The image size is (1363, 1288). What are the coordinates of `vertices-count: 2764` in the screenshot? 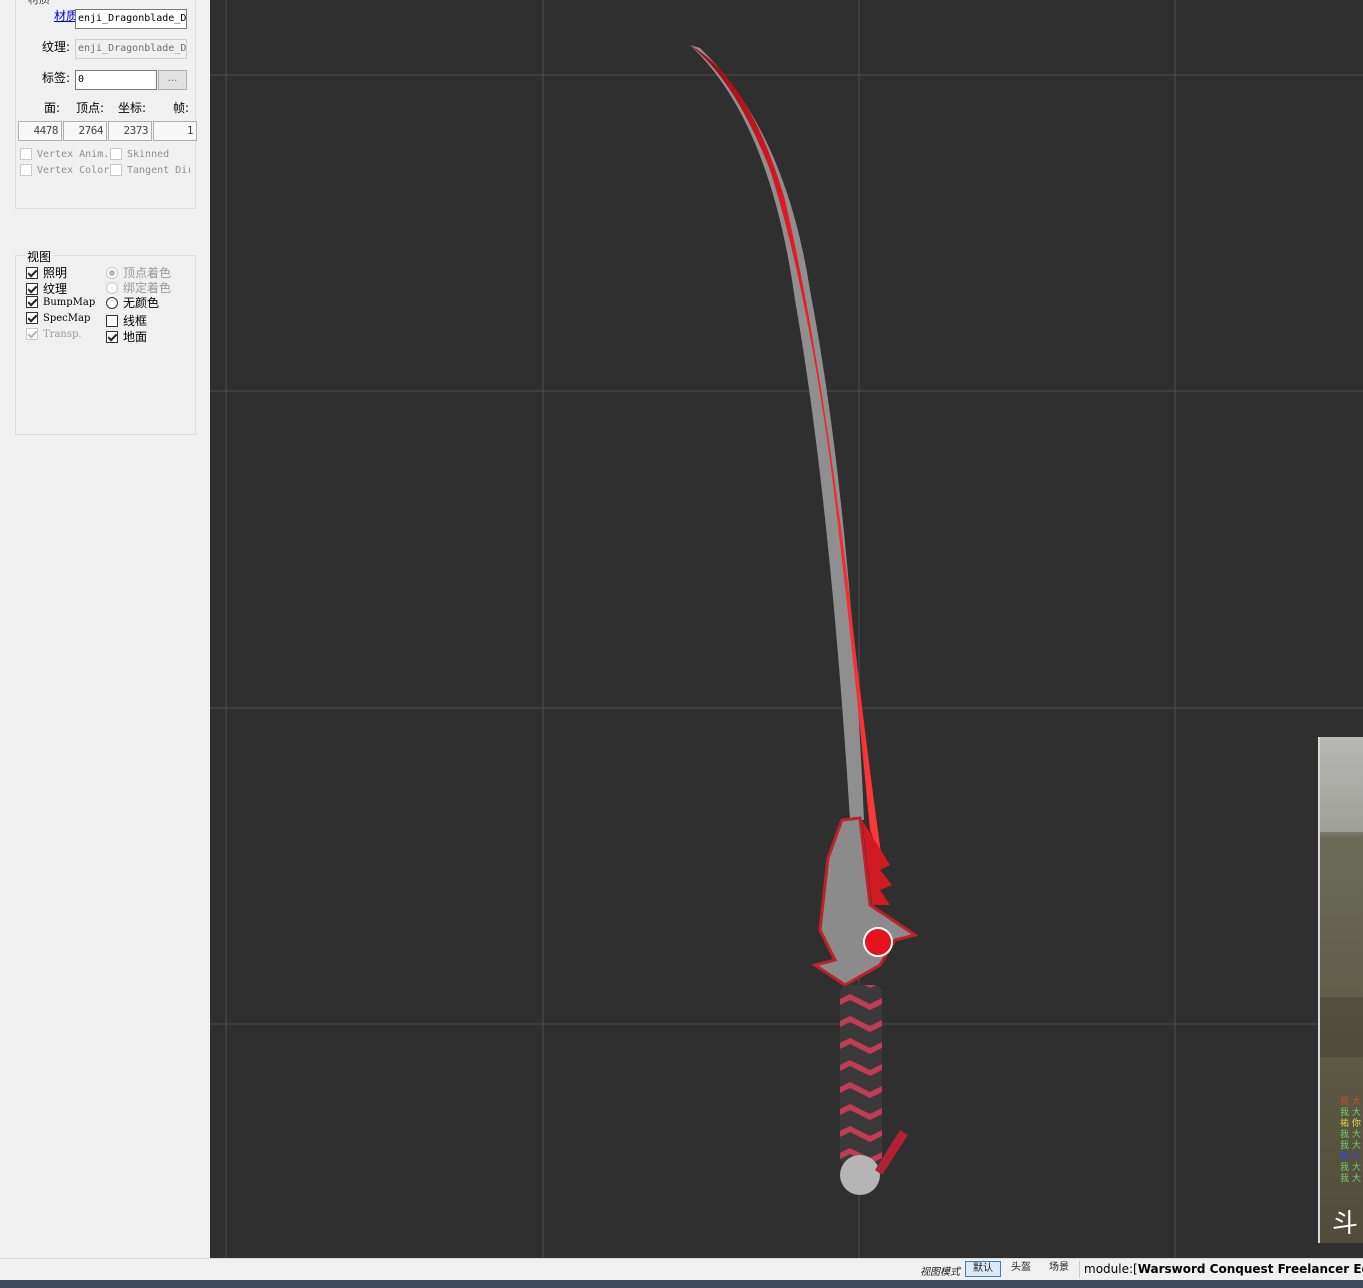 It's located at (85, 131).